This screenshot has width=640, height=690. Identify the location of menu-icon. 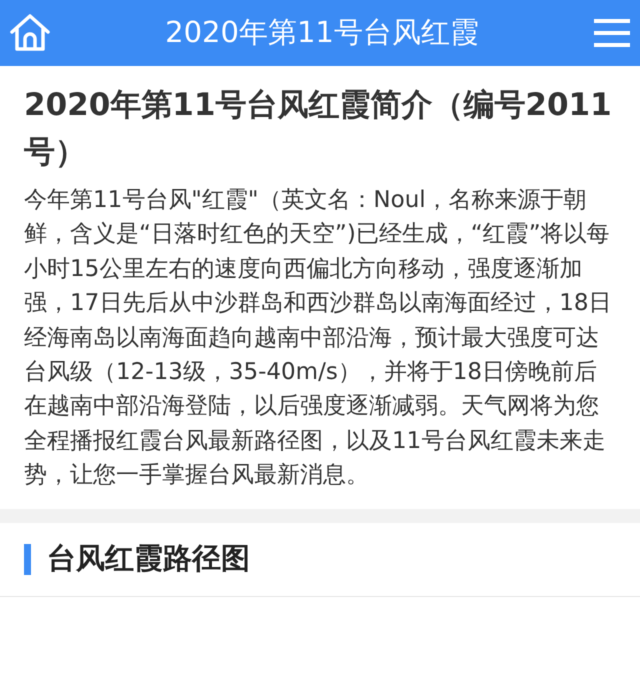
(612, 33).